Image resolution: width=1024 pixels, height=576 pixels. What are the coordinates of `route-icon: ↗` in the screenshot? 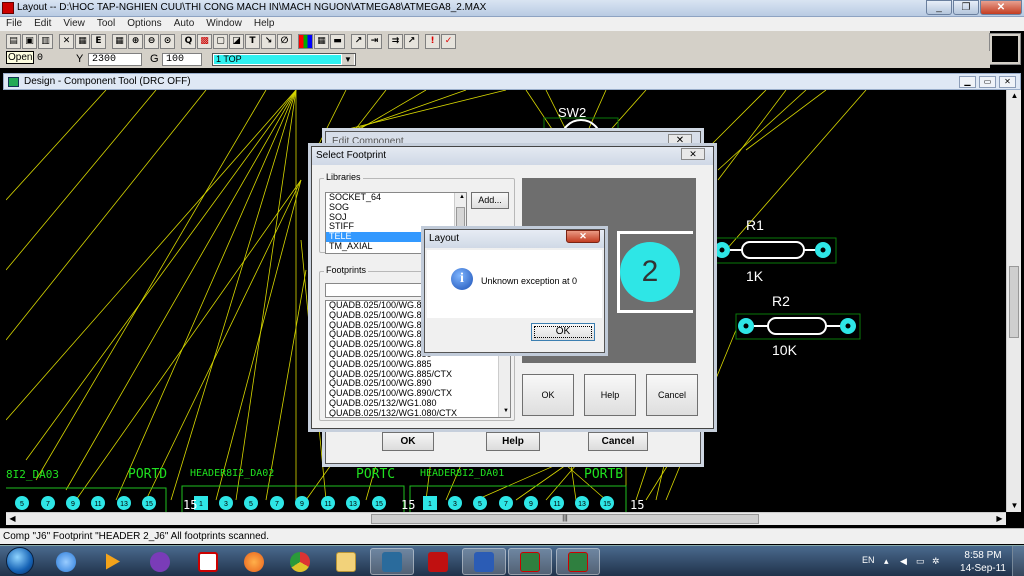 It's located at (358, 41).